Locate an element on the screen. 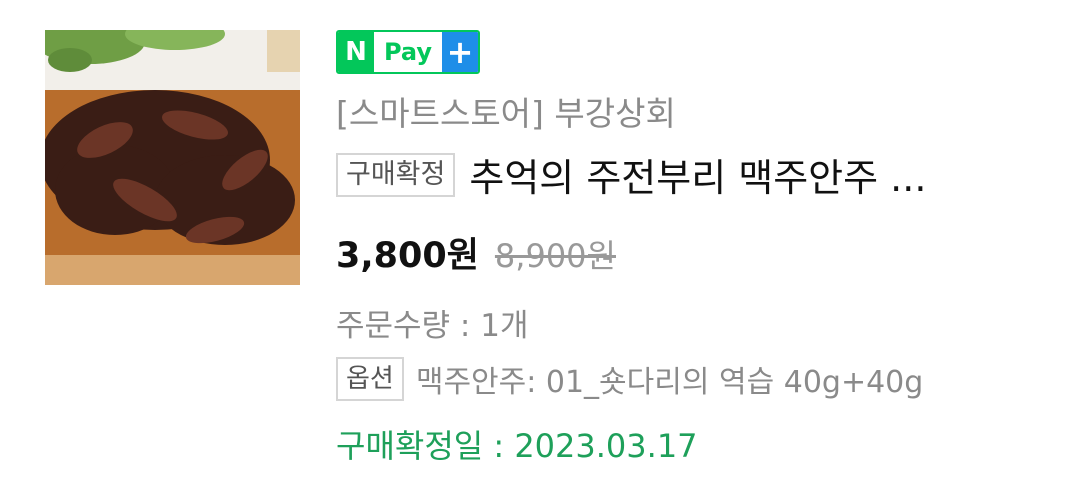  plus-icon: + is located at coordinates (460, 52).